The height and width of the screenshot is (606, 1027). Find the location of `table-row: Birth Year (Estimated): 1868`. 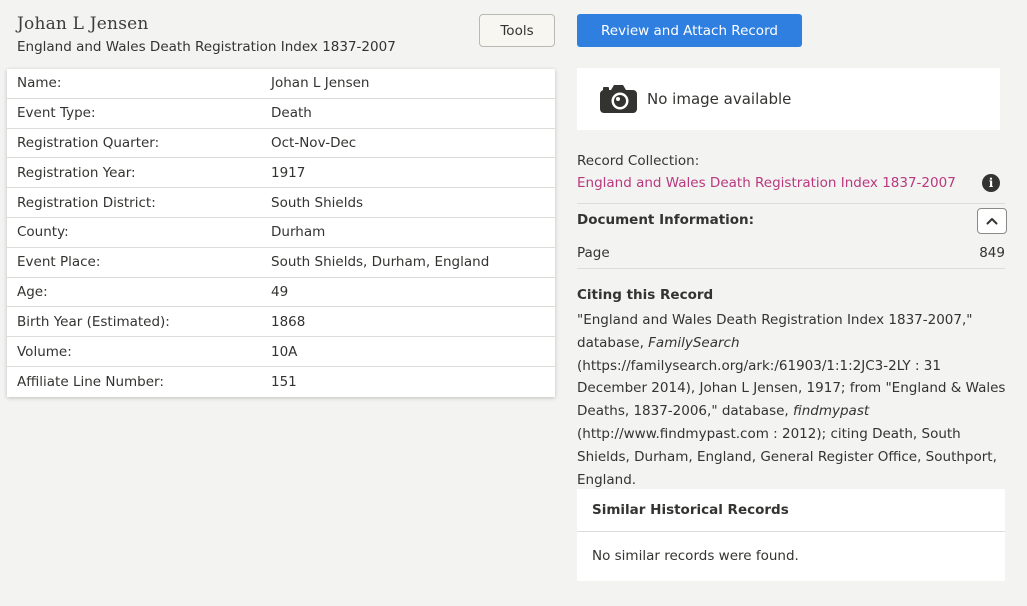

table-row: Birth Year (Estimated): 1868 is located at coordinates (281, 322).